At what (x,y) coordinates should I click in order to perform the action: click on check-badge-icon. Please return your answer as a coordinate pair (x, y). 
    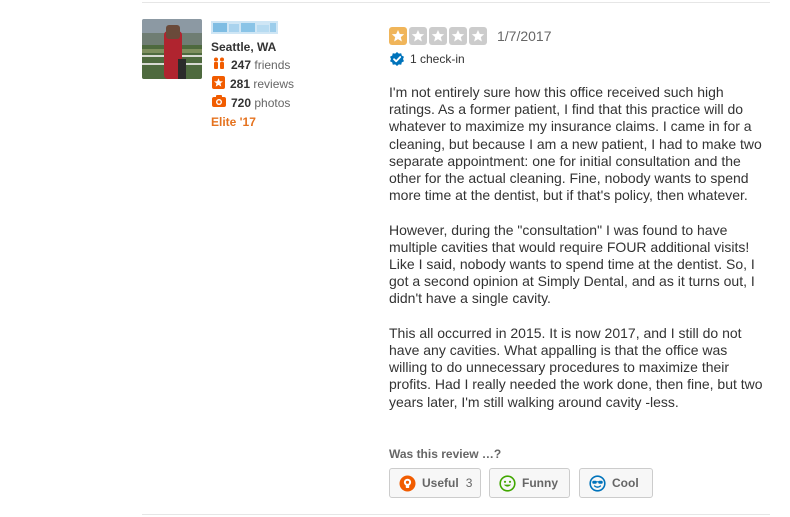
    Looking at the image, I should click on (397, 59).